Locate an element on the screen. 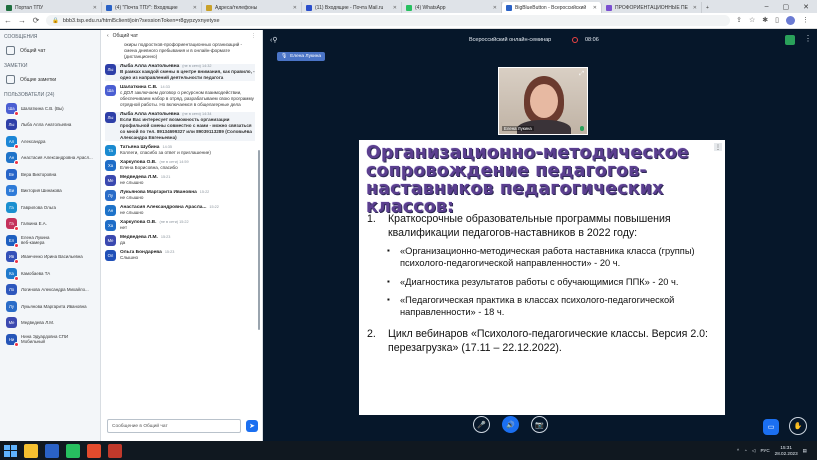 The width and height of the screenshot is (817, 460). message-text: да is located at coordinates (123, 242).